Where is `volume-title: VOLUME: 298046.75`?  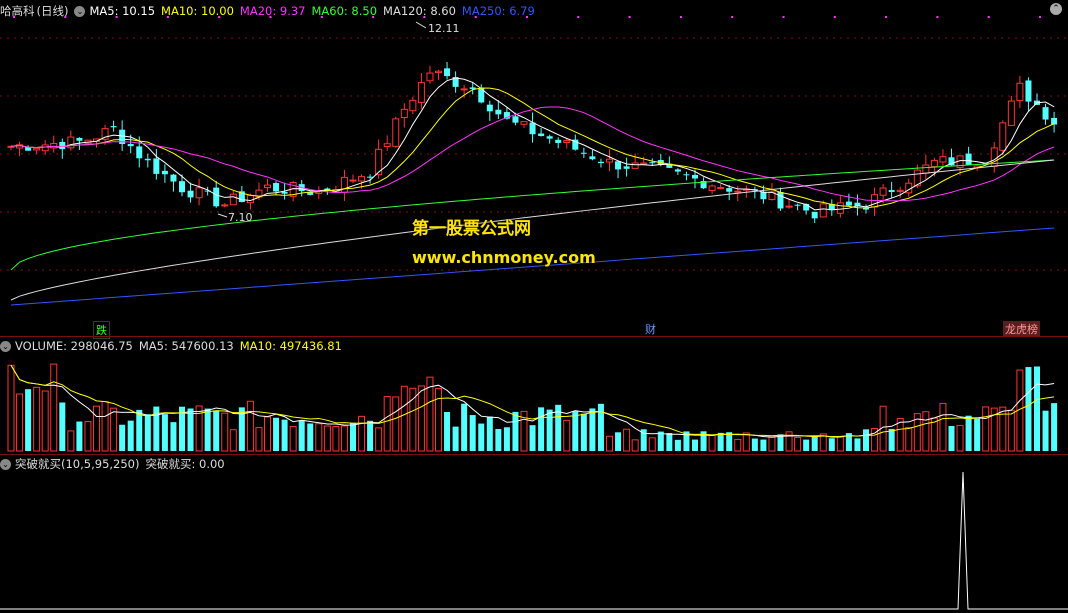 volume-title: VOLUME: 298046.75 is located at coordinates (74, 346).